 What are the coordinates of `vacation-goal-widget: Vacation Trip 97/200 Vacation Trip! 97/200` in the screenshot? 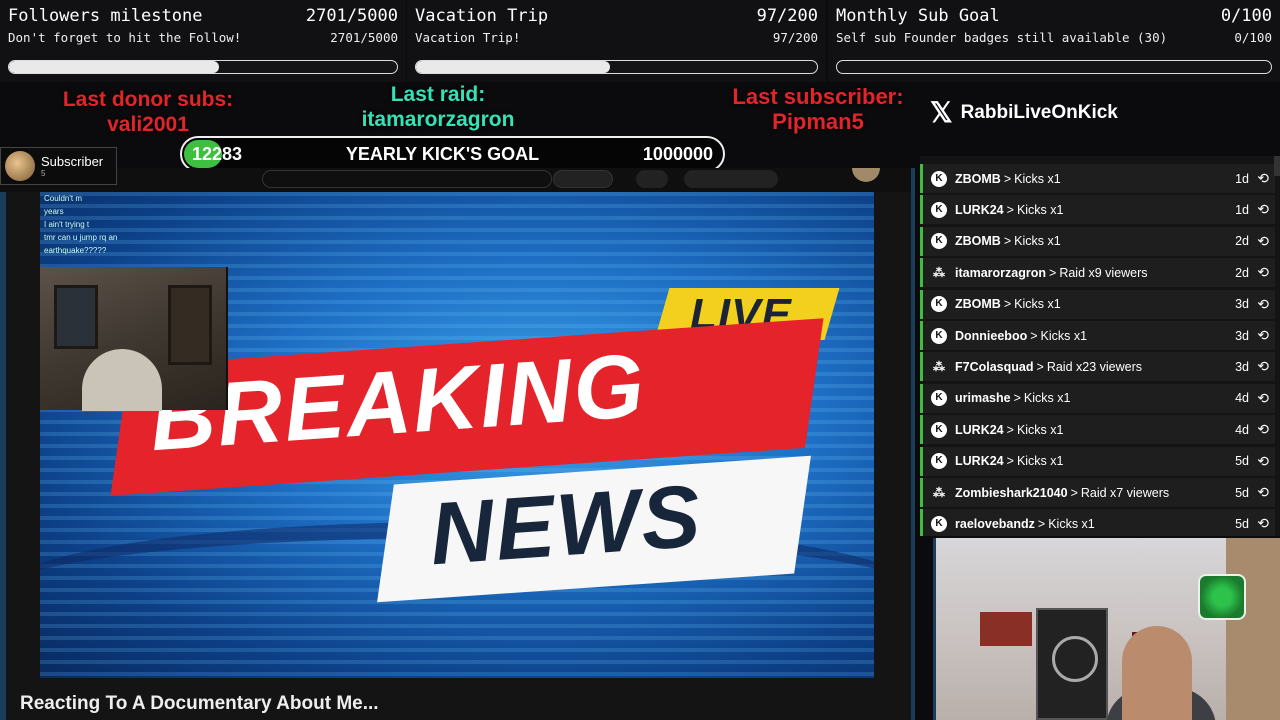 It's located at (616, 41).